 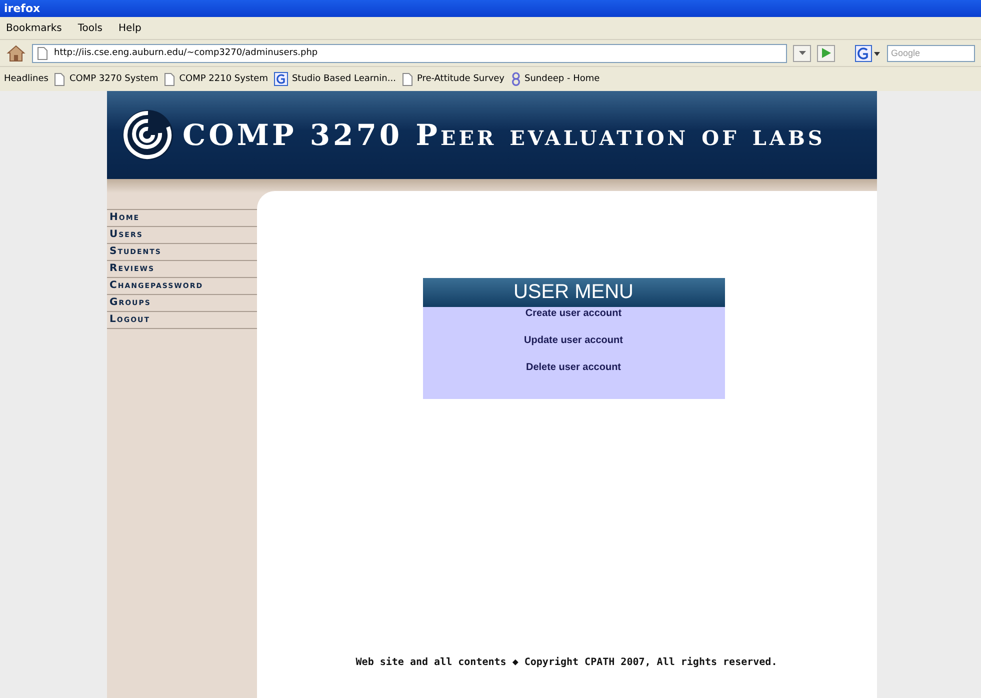 What do you see at coordinates (567, 662) in the screenshot?
I see `footer-text: Web site and all contents ◆ Copyright CPATH 2007, All rights reserved.` at bounding box center [567, 662].